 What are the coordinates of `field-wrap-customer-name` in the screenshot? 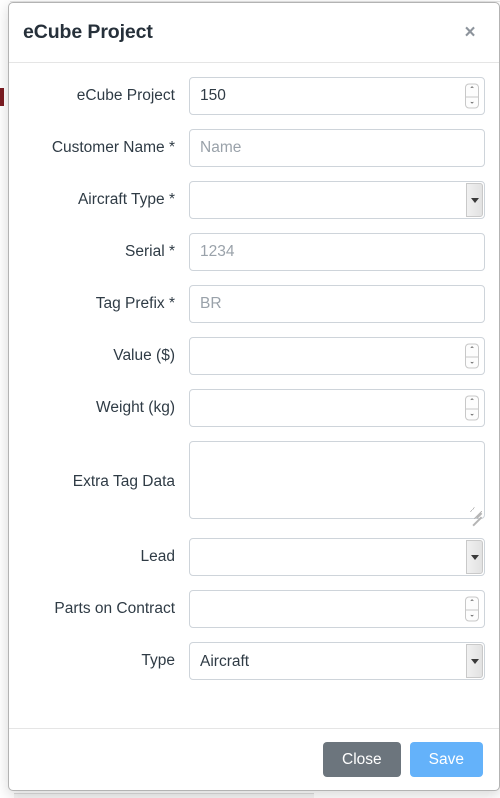 It's located at (337, 148).